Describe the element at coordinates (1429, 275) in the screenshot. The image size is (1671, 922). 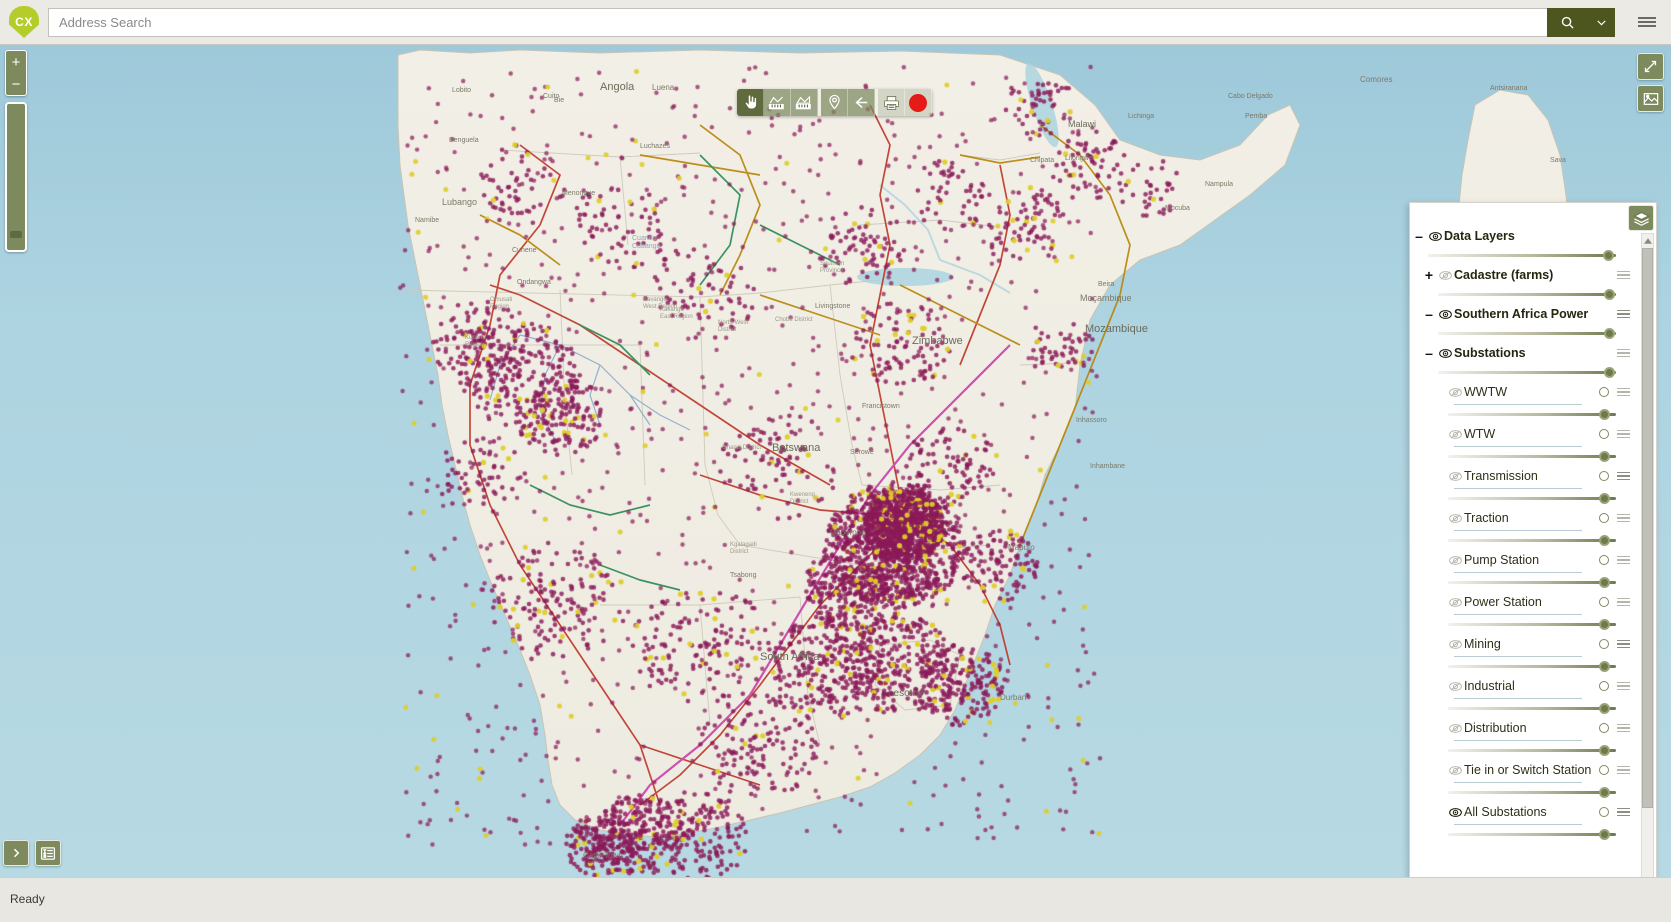
I see `expand-plus-icon: +` at that location.